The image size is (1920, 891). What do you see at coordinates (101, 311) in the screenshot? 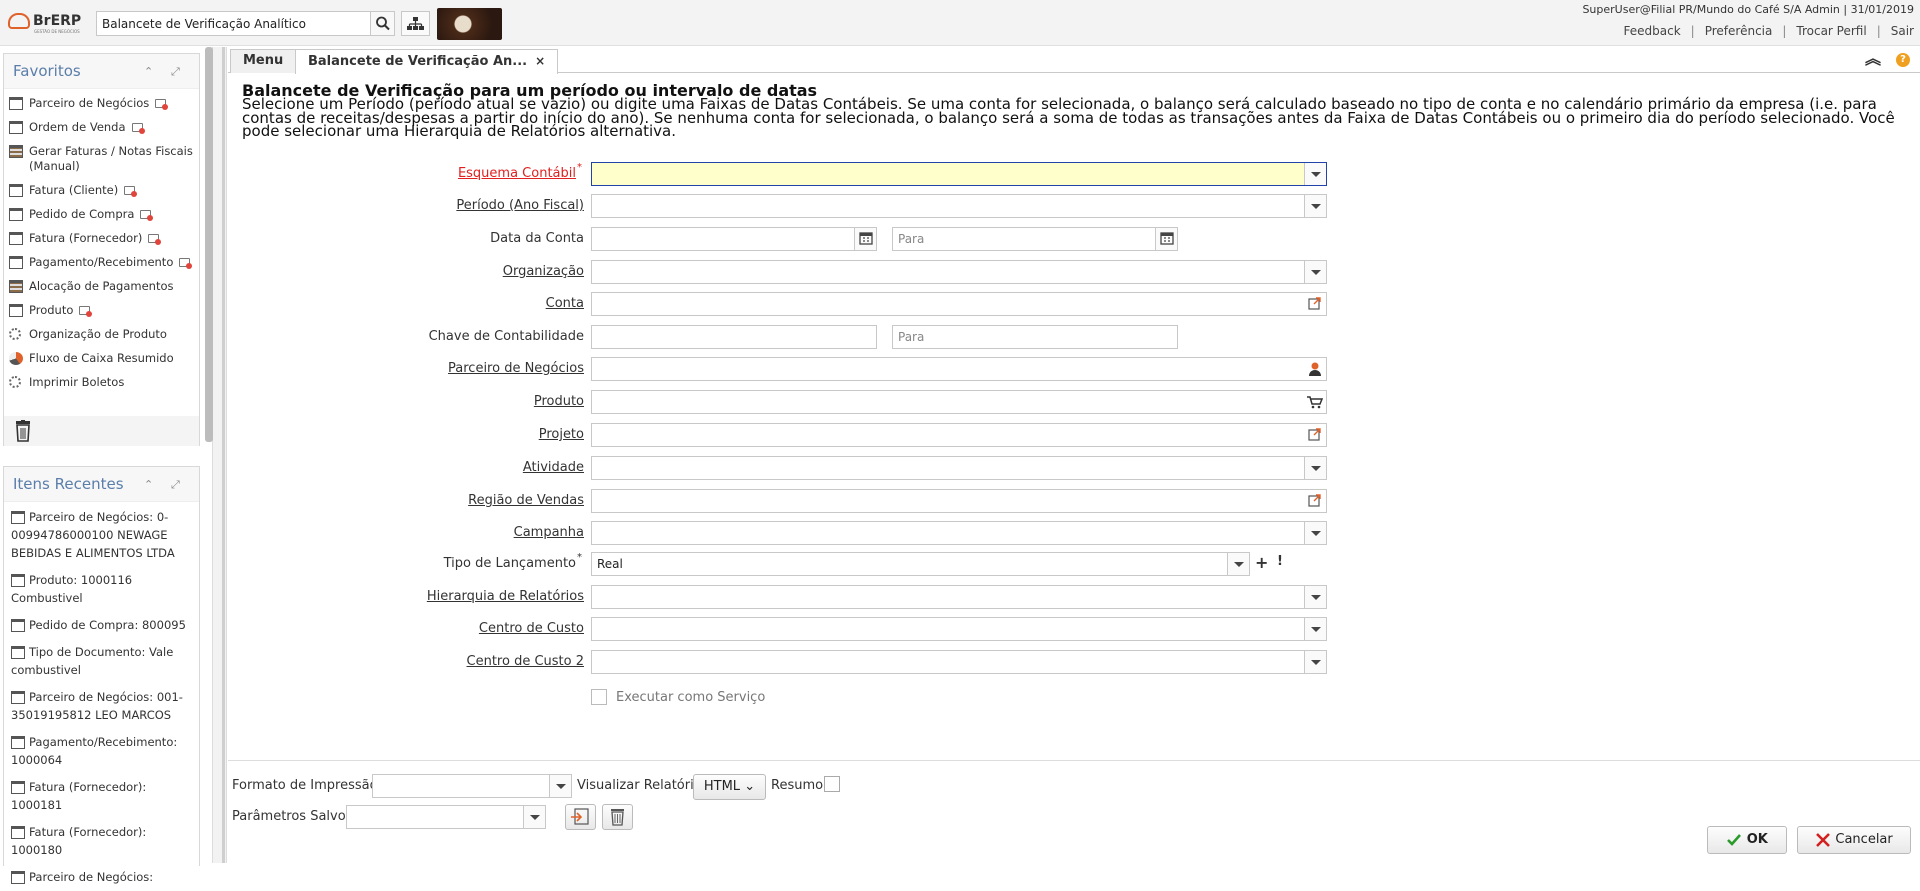
I see `favorite-item: Produto` at bounding box center [101, 311].